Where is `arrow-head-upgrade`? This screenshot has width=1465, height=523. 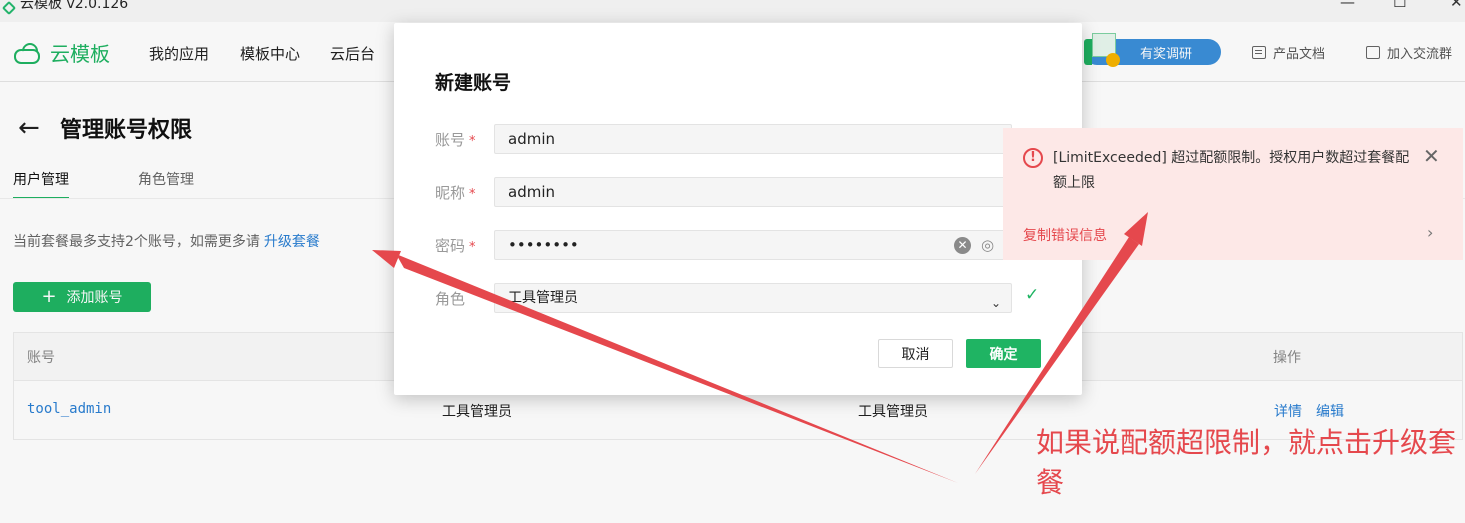 arrow-head-upgrade is located at coordinates (386, 259).